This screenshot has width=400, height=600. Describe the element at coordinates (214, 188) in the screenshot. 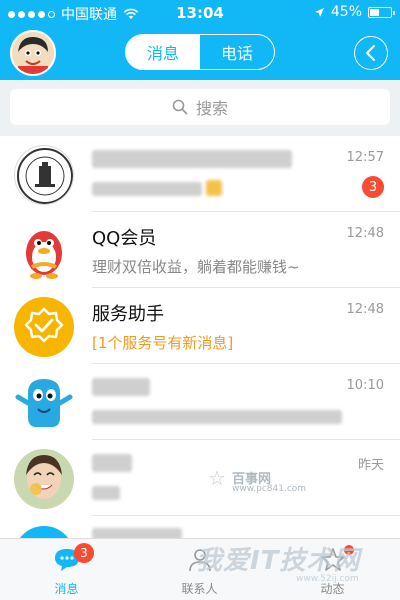

I see `blurred-emoji` at that location.